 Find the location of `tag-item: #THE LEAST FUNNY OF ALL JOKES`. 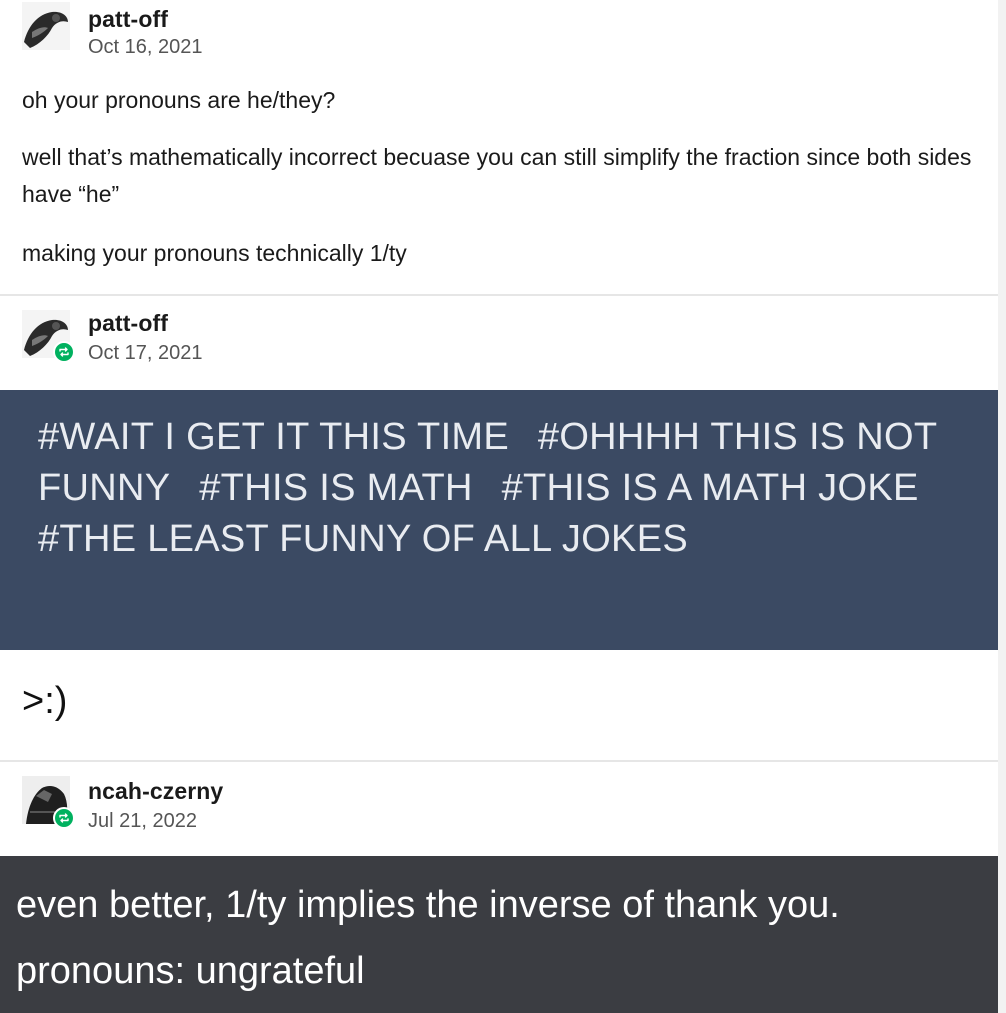

tag-item: #THE LEAST FUNNY OF ALL JOKES is located at coordinates (363, 539).